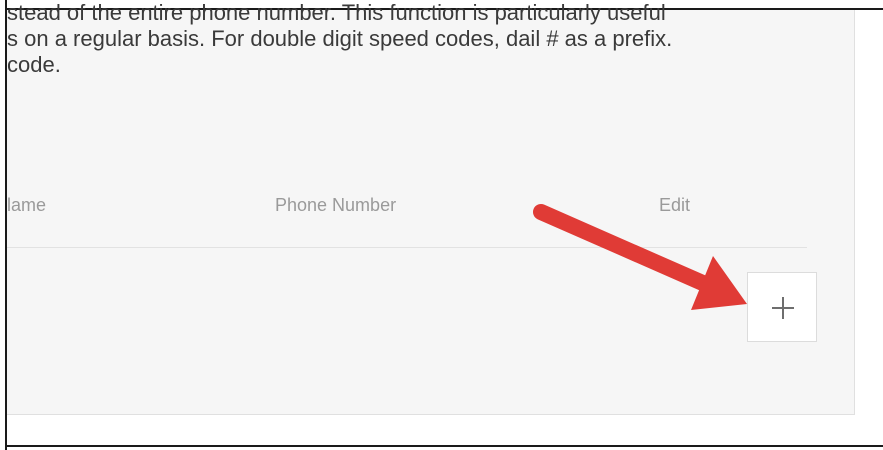 This screenshot has height=450, width=883. I want to click on add-speed-dial-button, so click(782, 307).